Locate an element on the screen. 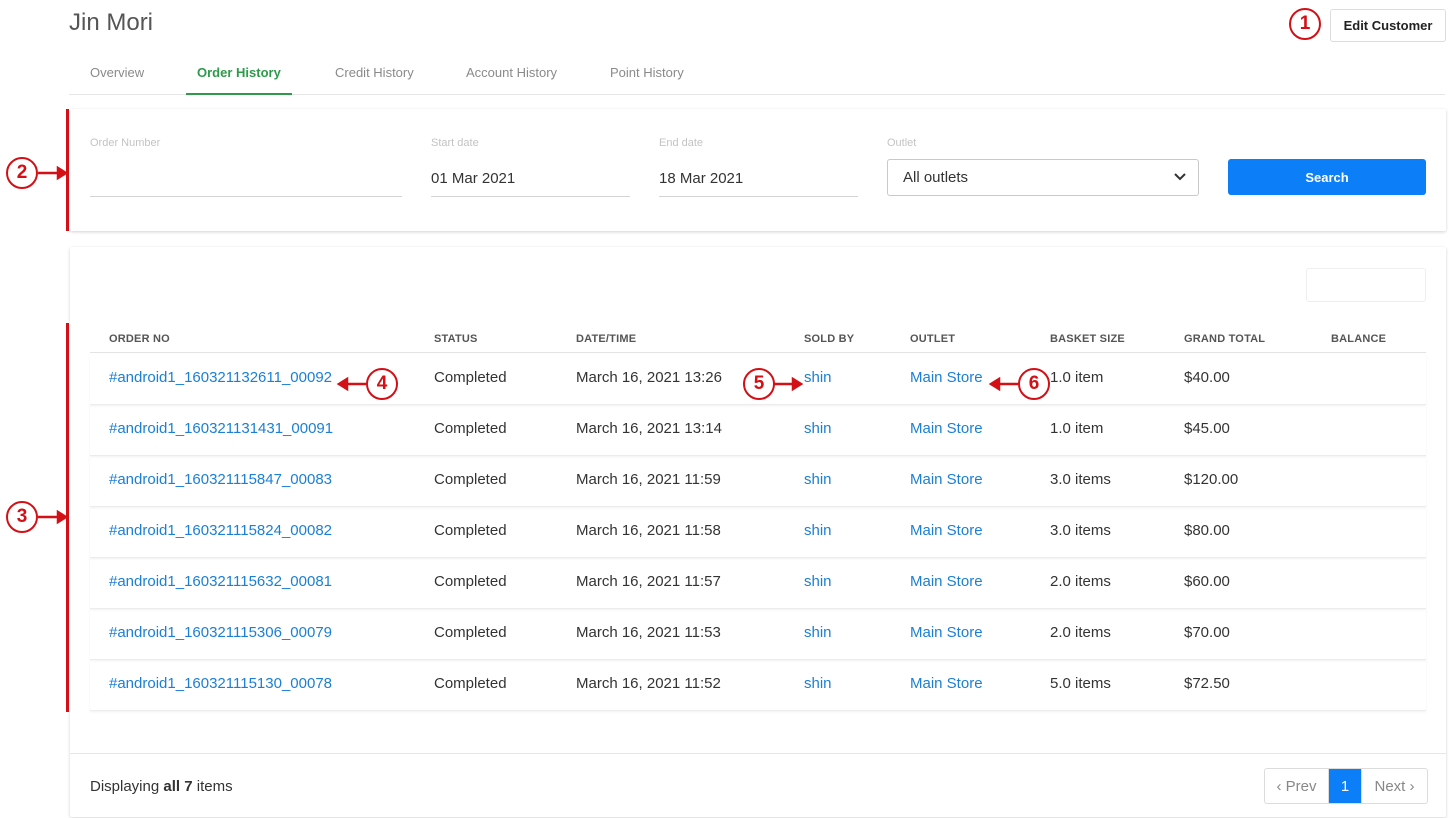  datetime-cell: March 16, 2021 11:59 is located at coordinates (648, 479).